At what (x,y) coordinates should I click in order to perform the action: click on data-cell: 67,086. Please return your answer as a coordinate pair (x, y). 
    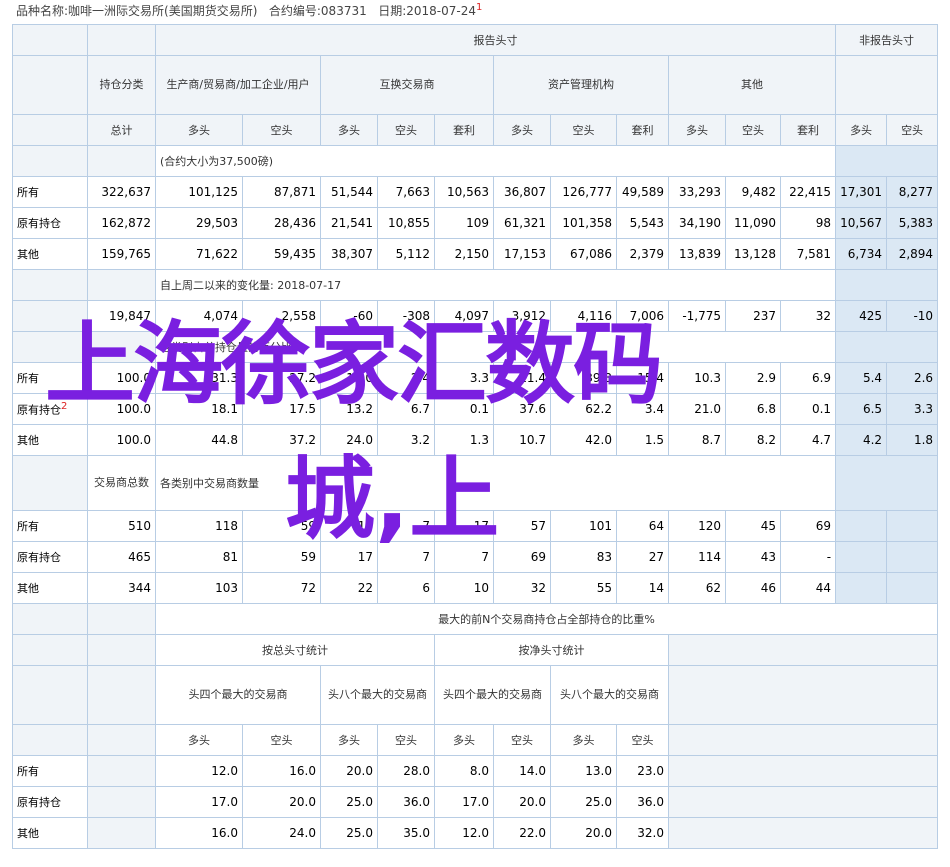
    Looking at the image, I should click on (583, 254).